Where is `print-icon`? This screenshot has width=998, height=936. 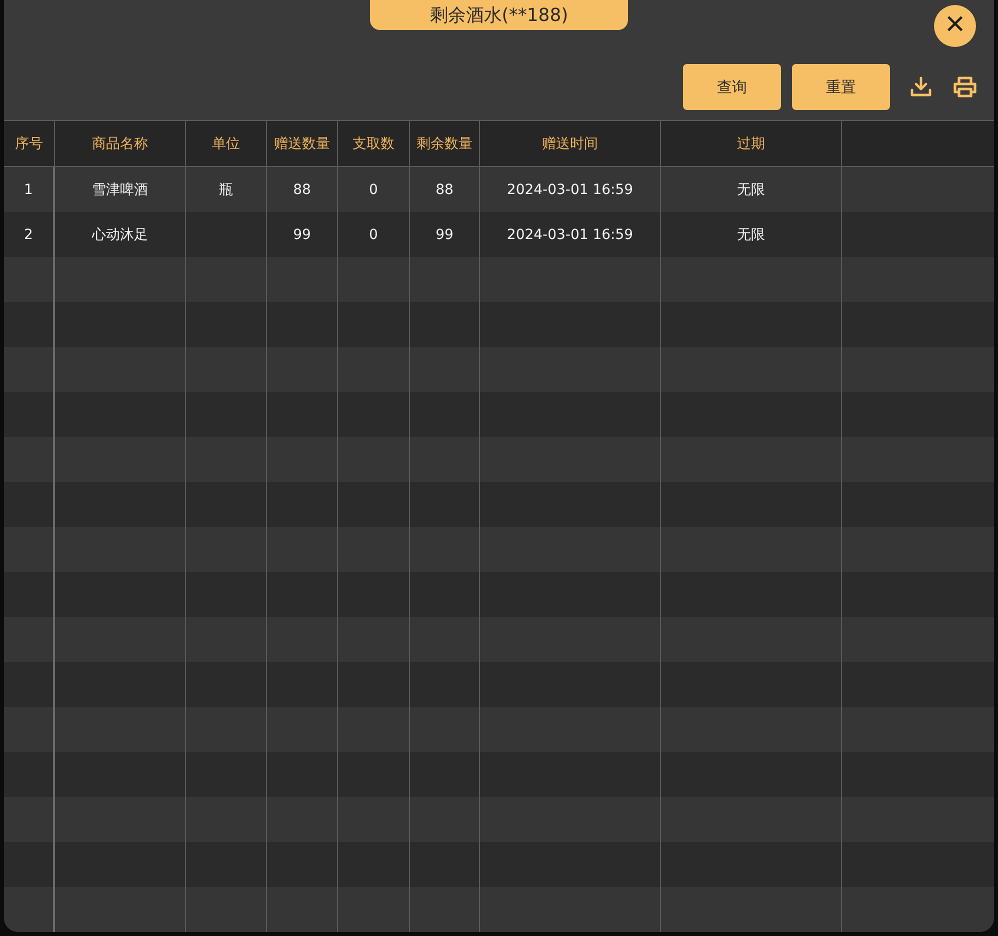 print-icon is located at coordinates (965, 87).